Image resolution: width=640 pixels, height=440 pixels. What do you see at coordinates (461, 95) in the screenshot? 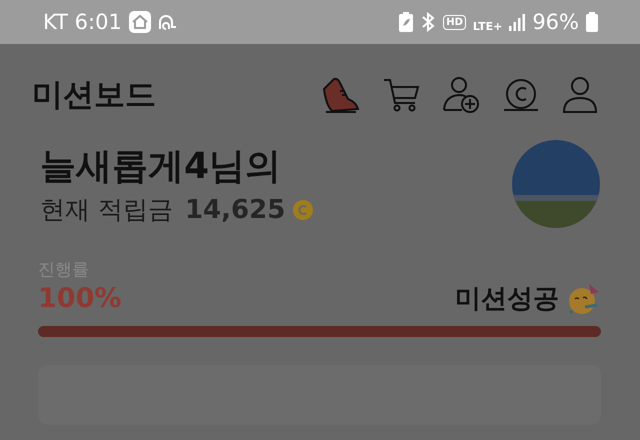
I see `add-user-icon` at bounding box center [461, 95].